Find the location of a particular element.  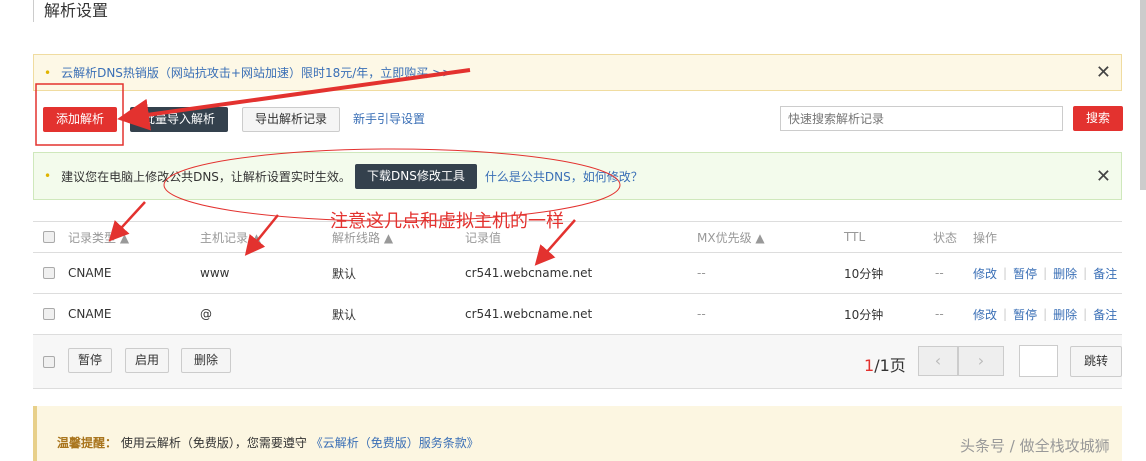

export-button: 导出解析记录 is located at coordinates (291, 119).